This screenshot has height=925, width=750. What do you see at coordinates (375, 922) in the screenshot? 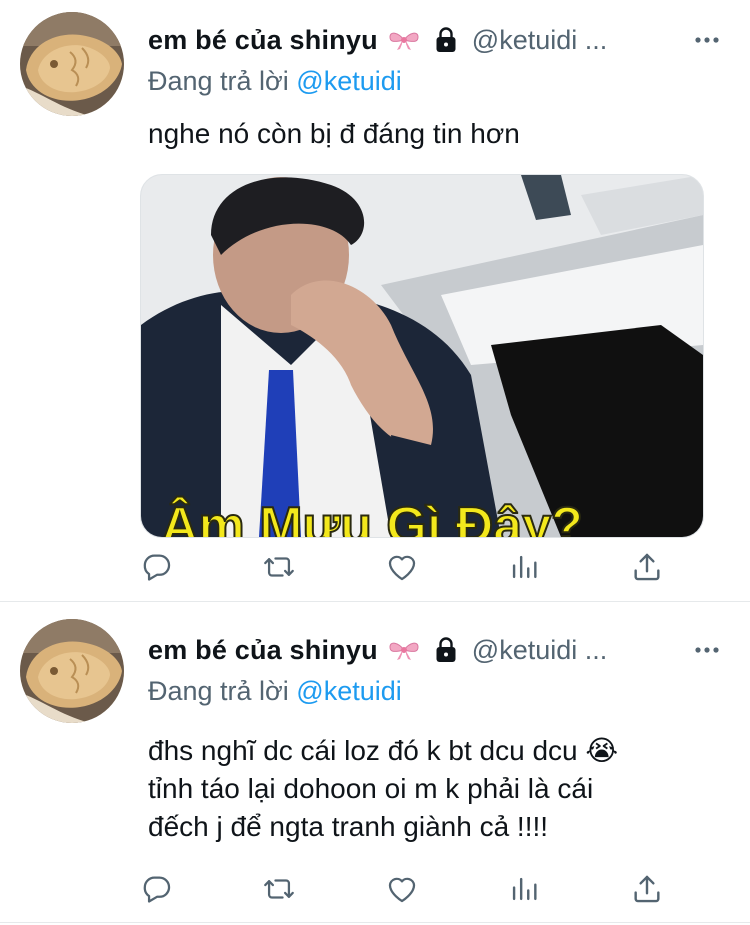
I see `tweet-divider` at bounding box center [375, 922].